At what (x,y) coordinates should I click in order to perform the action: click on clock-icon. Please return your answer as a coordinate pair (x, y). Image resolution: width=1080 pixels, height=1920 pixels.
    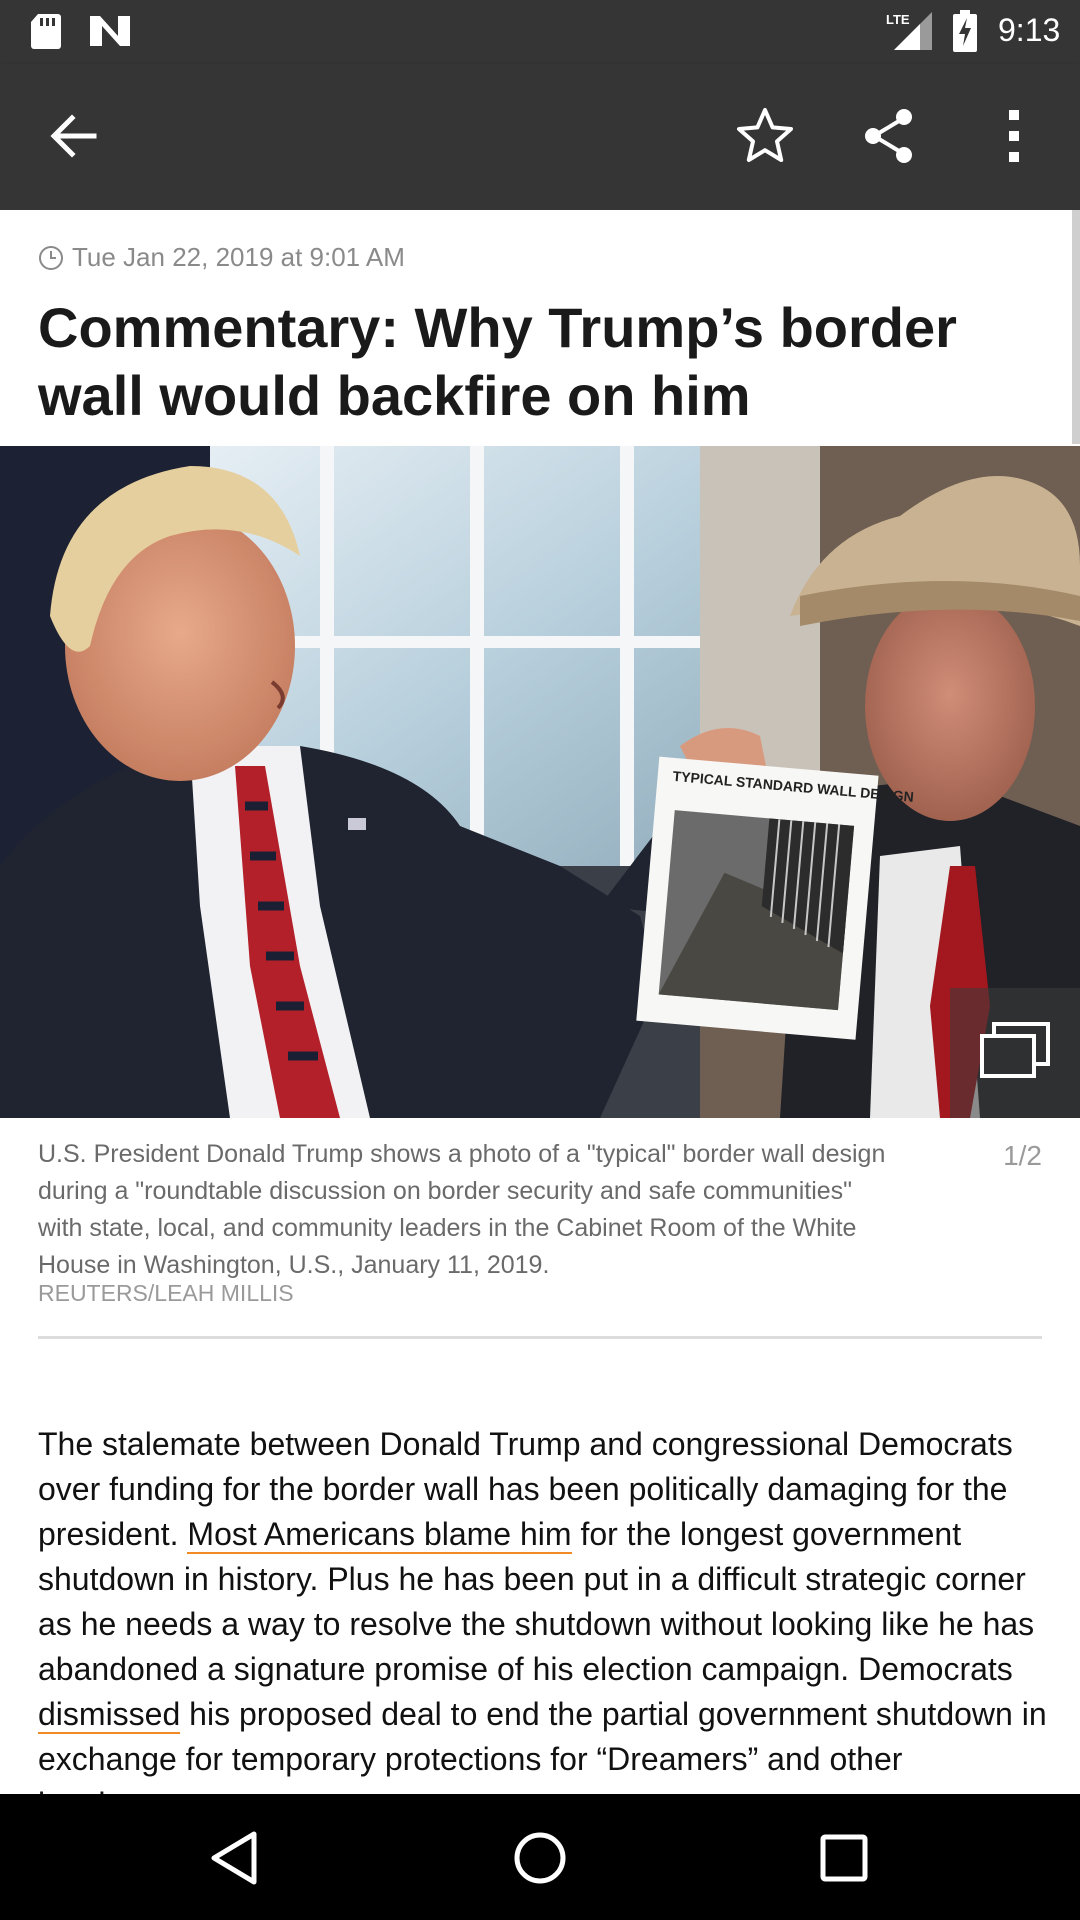
    Looking at the image, I should click on (51, 257).